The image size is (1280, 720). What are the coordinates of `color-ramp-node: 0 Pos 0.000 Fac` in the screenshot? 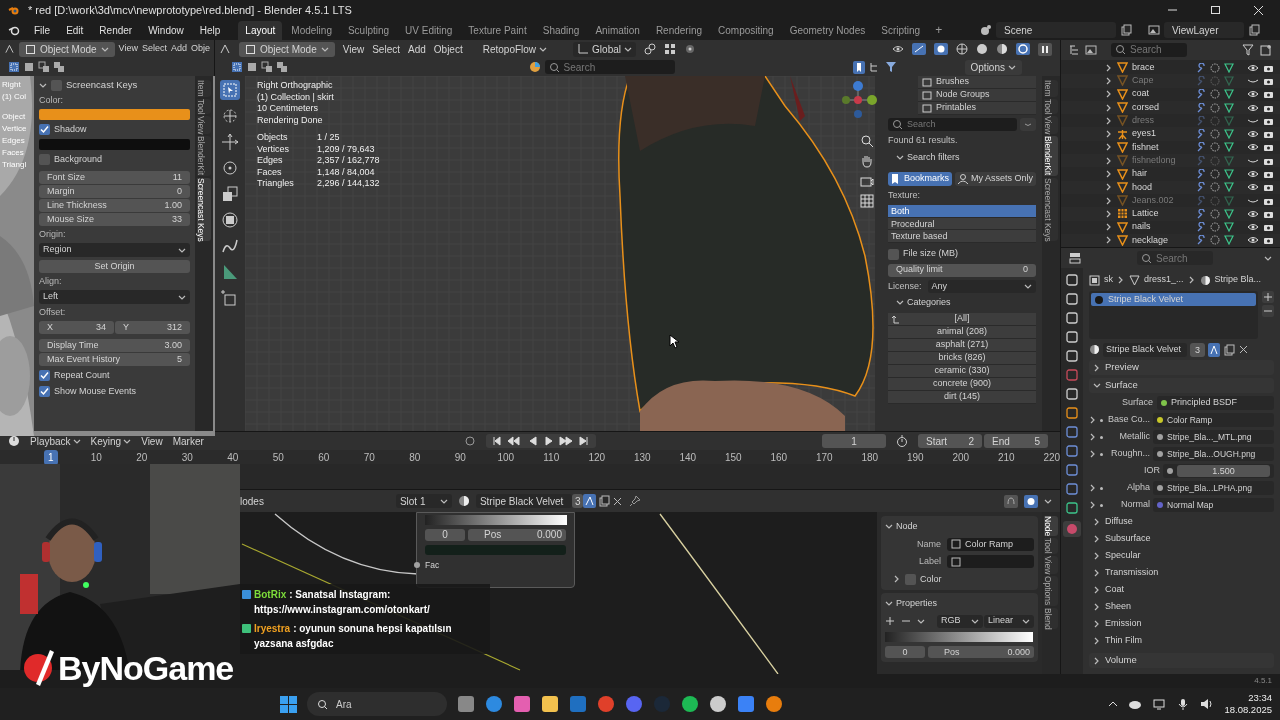 It's located at (495, 550).